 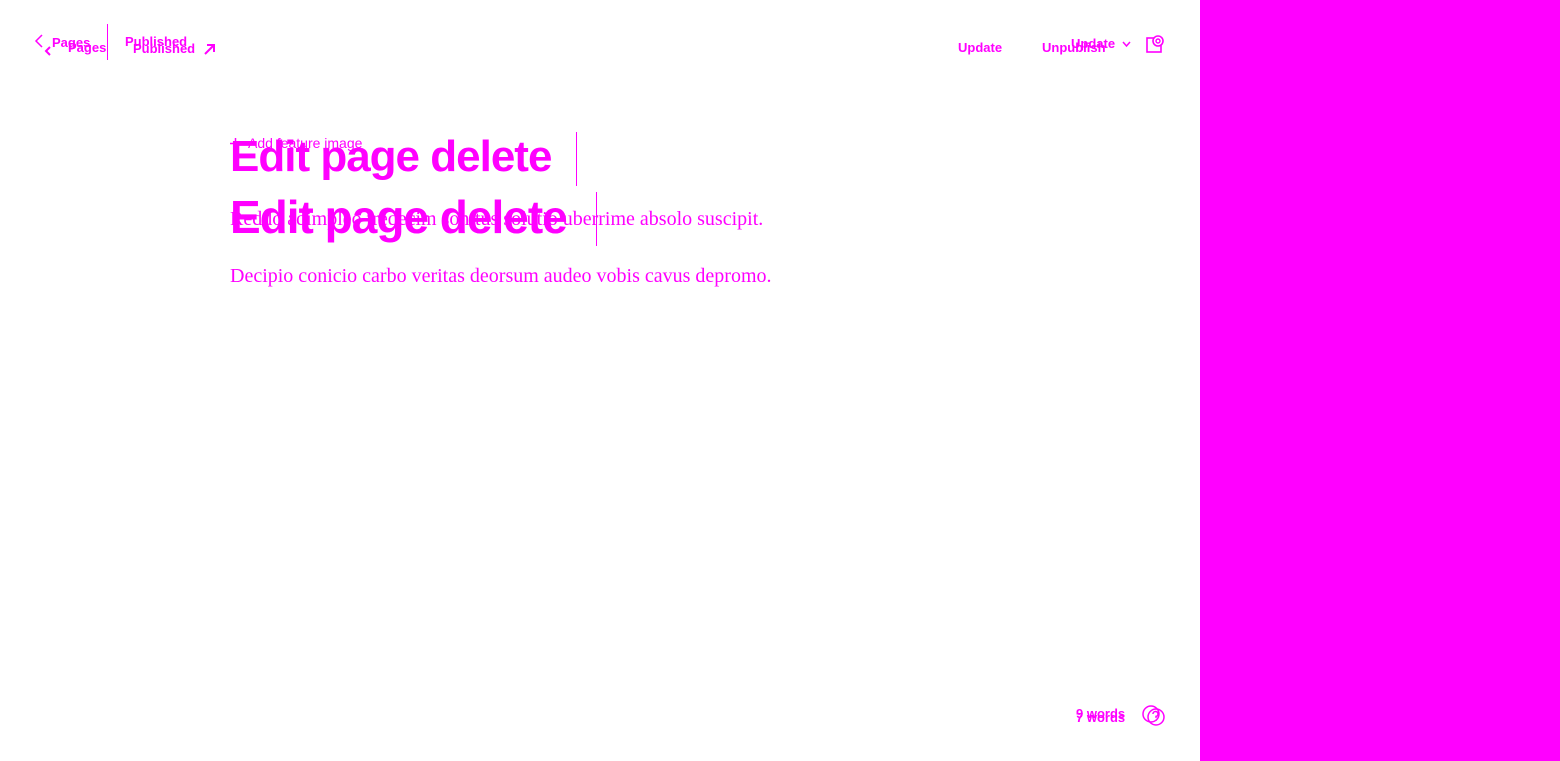 I want to click on settings-panel-icon, so click(x=1156, y=46).